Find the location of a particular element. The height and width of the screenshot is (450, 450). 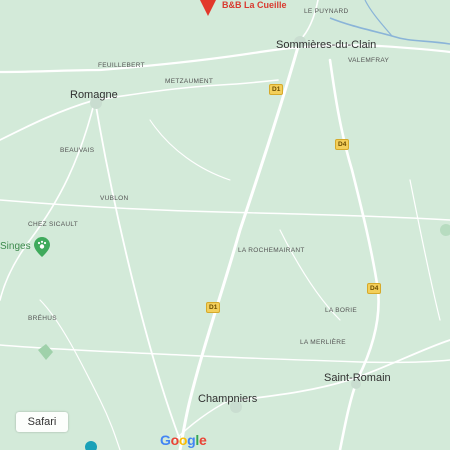

google-logo-letter: e is located at coordinates (202, 440).